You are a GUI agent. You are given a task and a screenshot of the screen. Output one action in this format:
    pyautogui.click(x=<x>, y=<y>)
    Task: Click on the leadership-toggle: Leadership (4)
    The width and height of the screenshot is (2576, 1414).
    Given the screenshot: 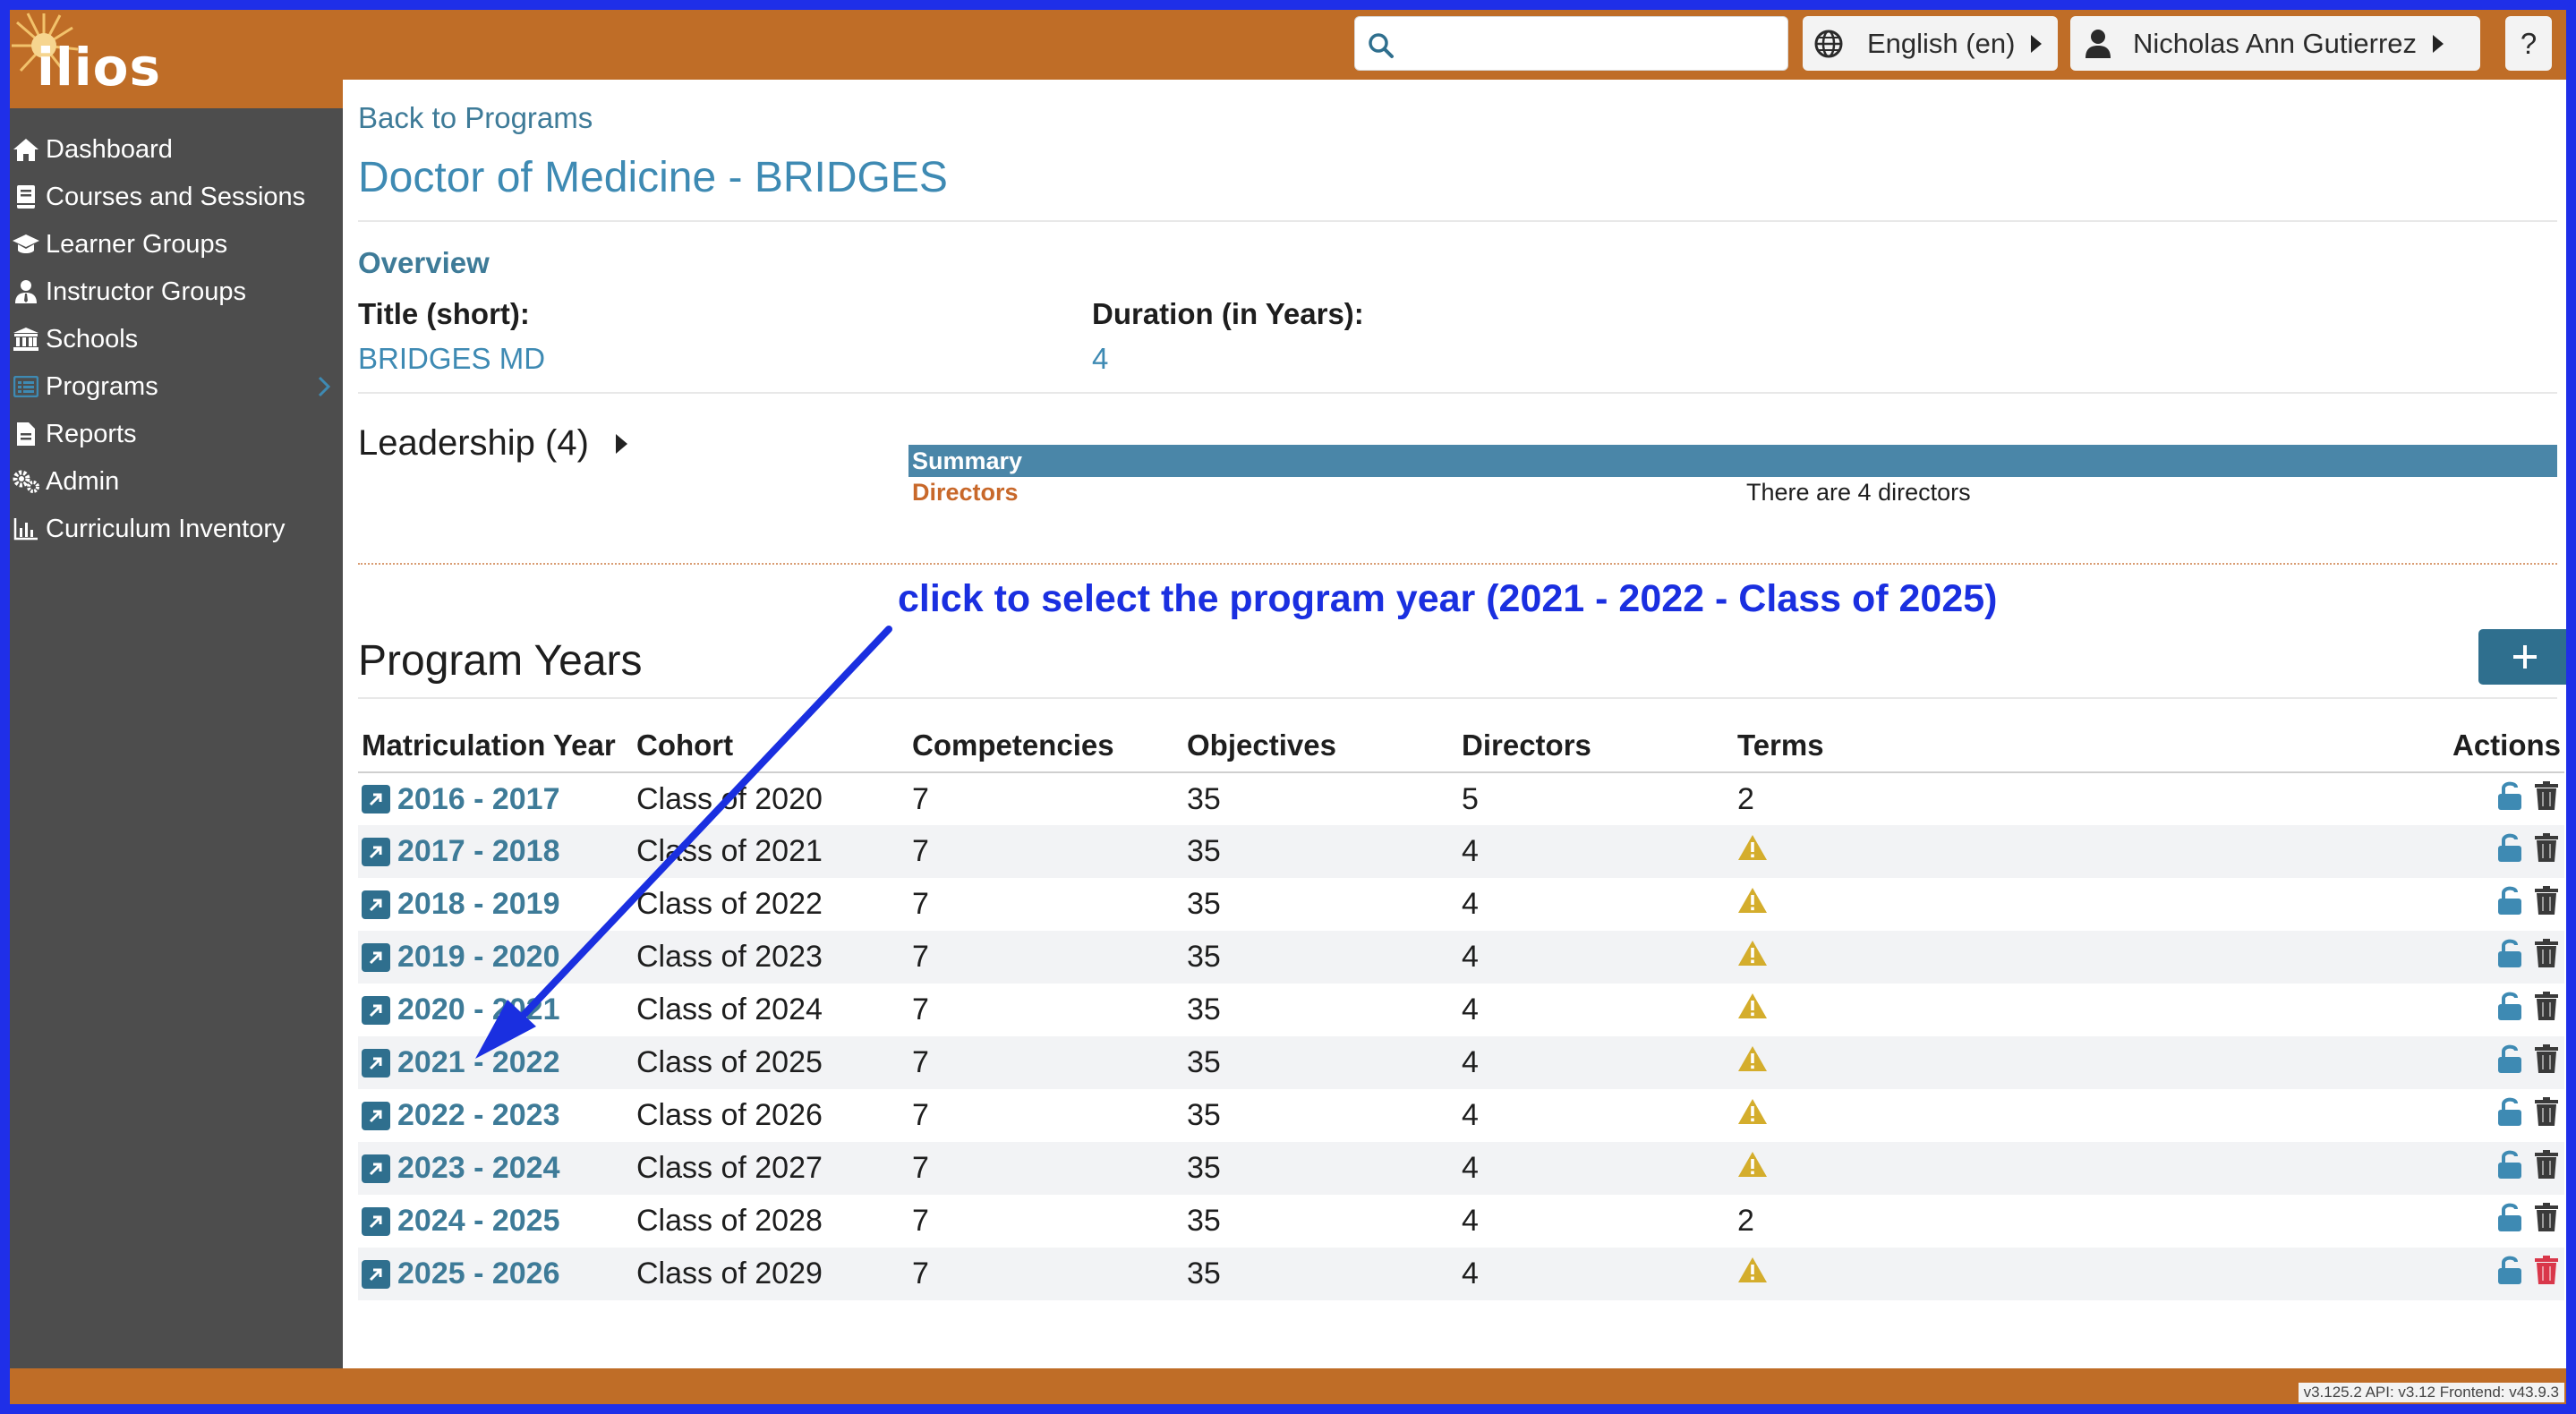 What is the action you would take?
    pyautogui.click(x=492, y=443)
    